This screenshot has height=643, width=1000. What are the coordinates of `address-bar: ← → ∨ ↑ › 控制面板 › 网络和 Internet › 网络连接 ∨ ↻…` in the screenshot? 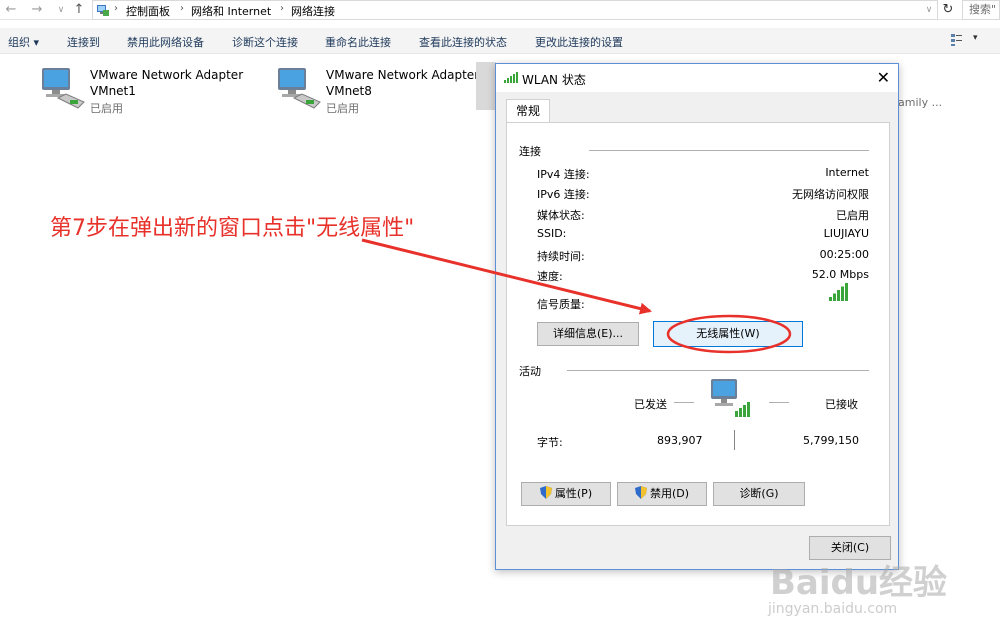 It's located at (500, 10).